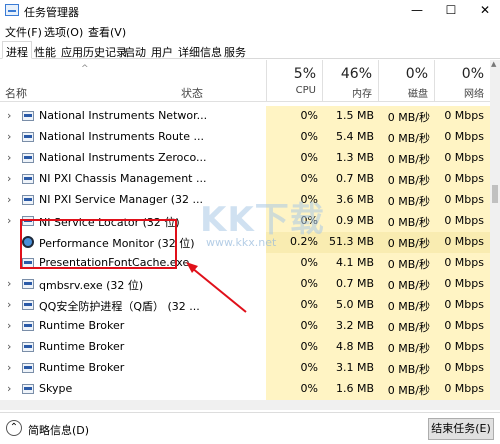 This screenshot has width=500, height=444. What do you see at coordinates (241, 242) in the screenshot?
I see `watermark-url: www.kkx.net` at bounding box center [241, 242].